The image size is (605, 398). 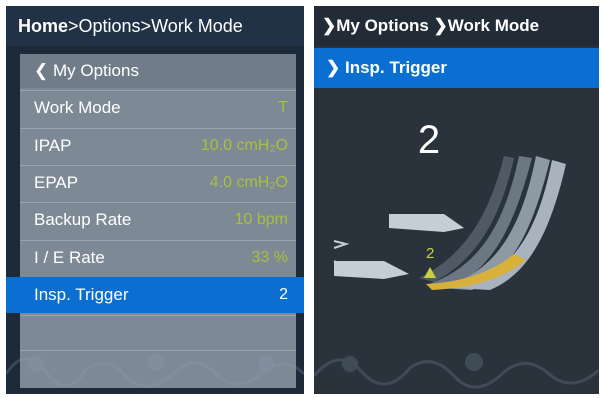 I want to click on menu-item-value: 10.0 cmH₂O, so click(x=244, y=145).